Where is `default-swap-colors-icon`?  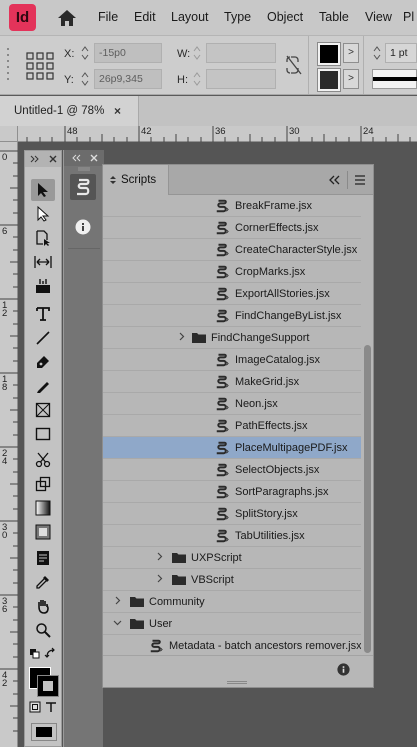
default-swap-colors-icon is located at coordinates (43, 654).